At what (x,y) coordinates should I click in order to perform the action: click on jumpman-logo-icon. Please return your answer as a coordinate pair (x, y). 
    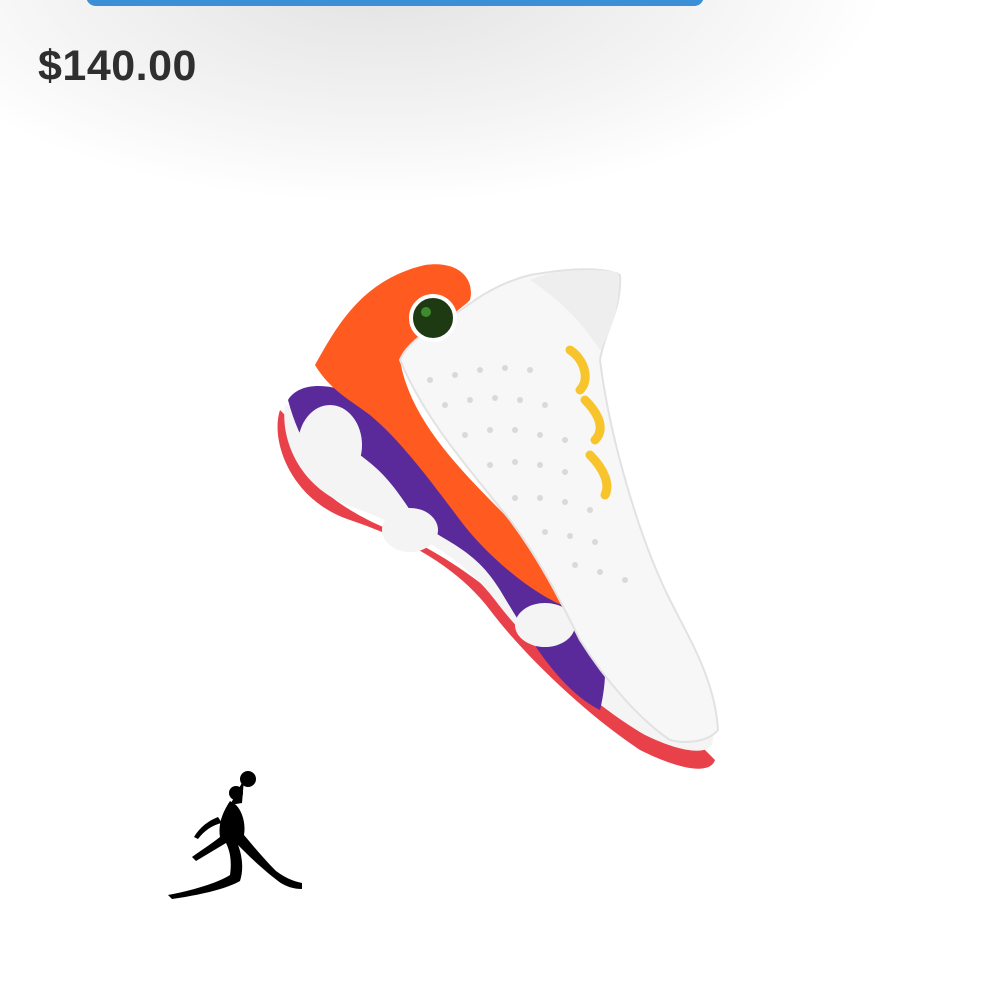
    Looking at the image, I should click on (235, 835).